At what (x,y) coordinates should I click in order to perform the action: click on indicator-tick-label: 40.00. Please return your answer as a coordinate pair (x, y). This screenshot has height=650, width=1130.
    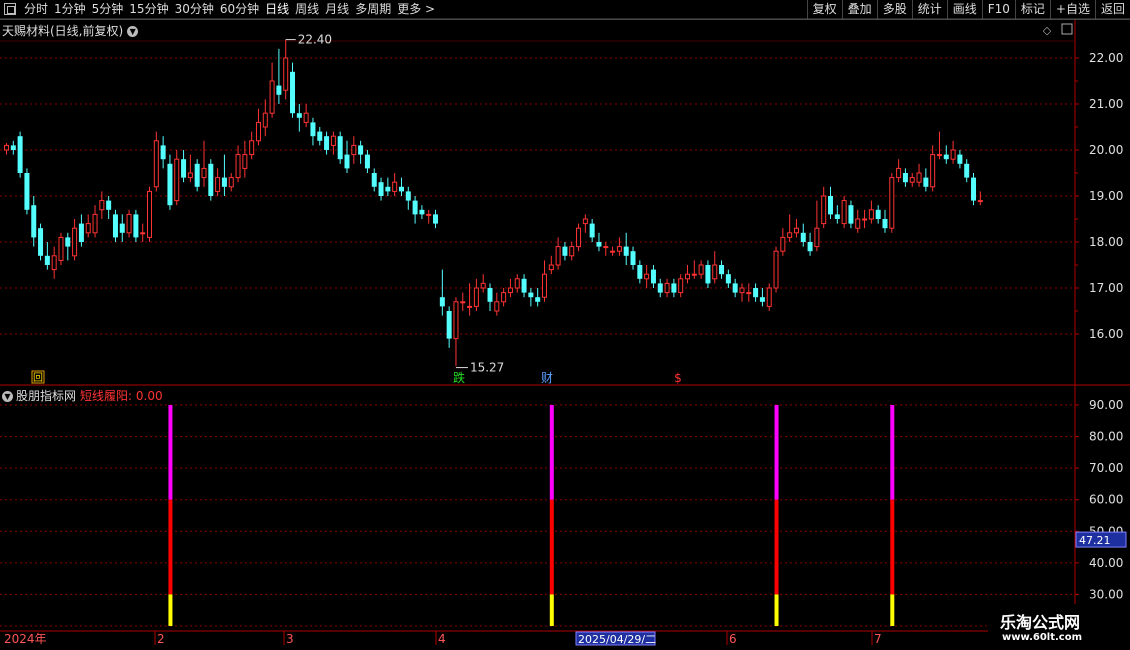
    Looking at the image, I should click on (1106, 563).